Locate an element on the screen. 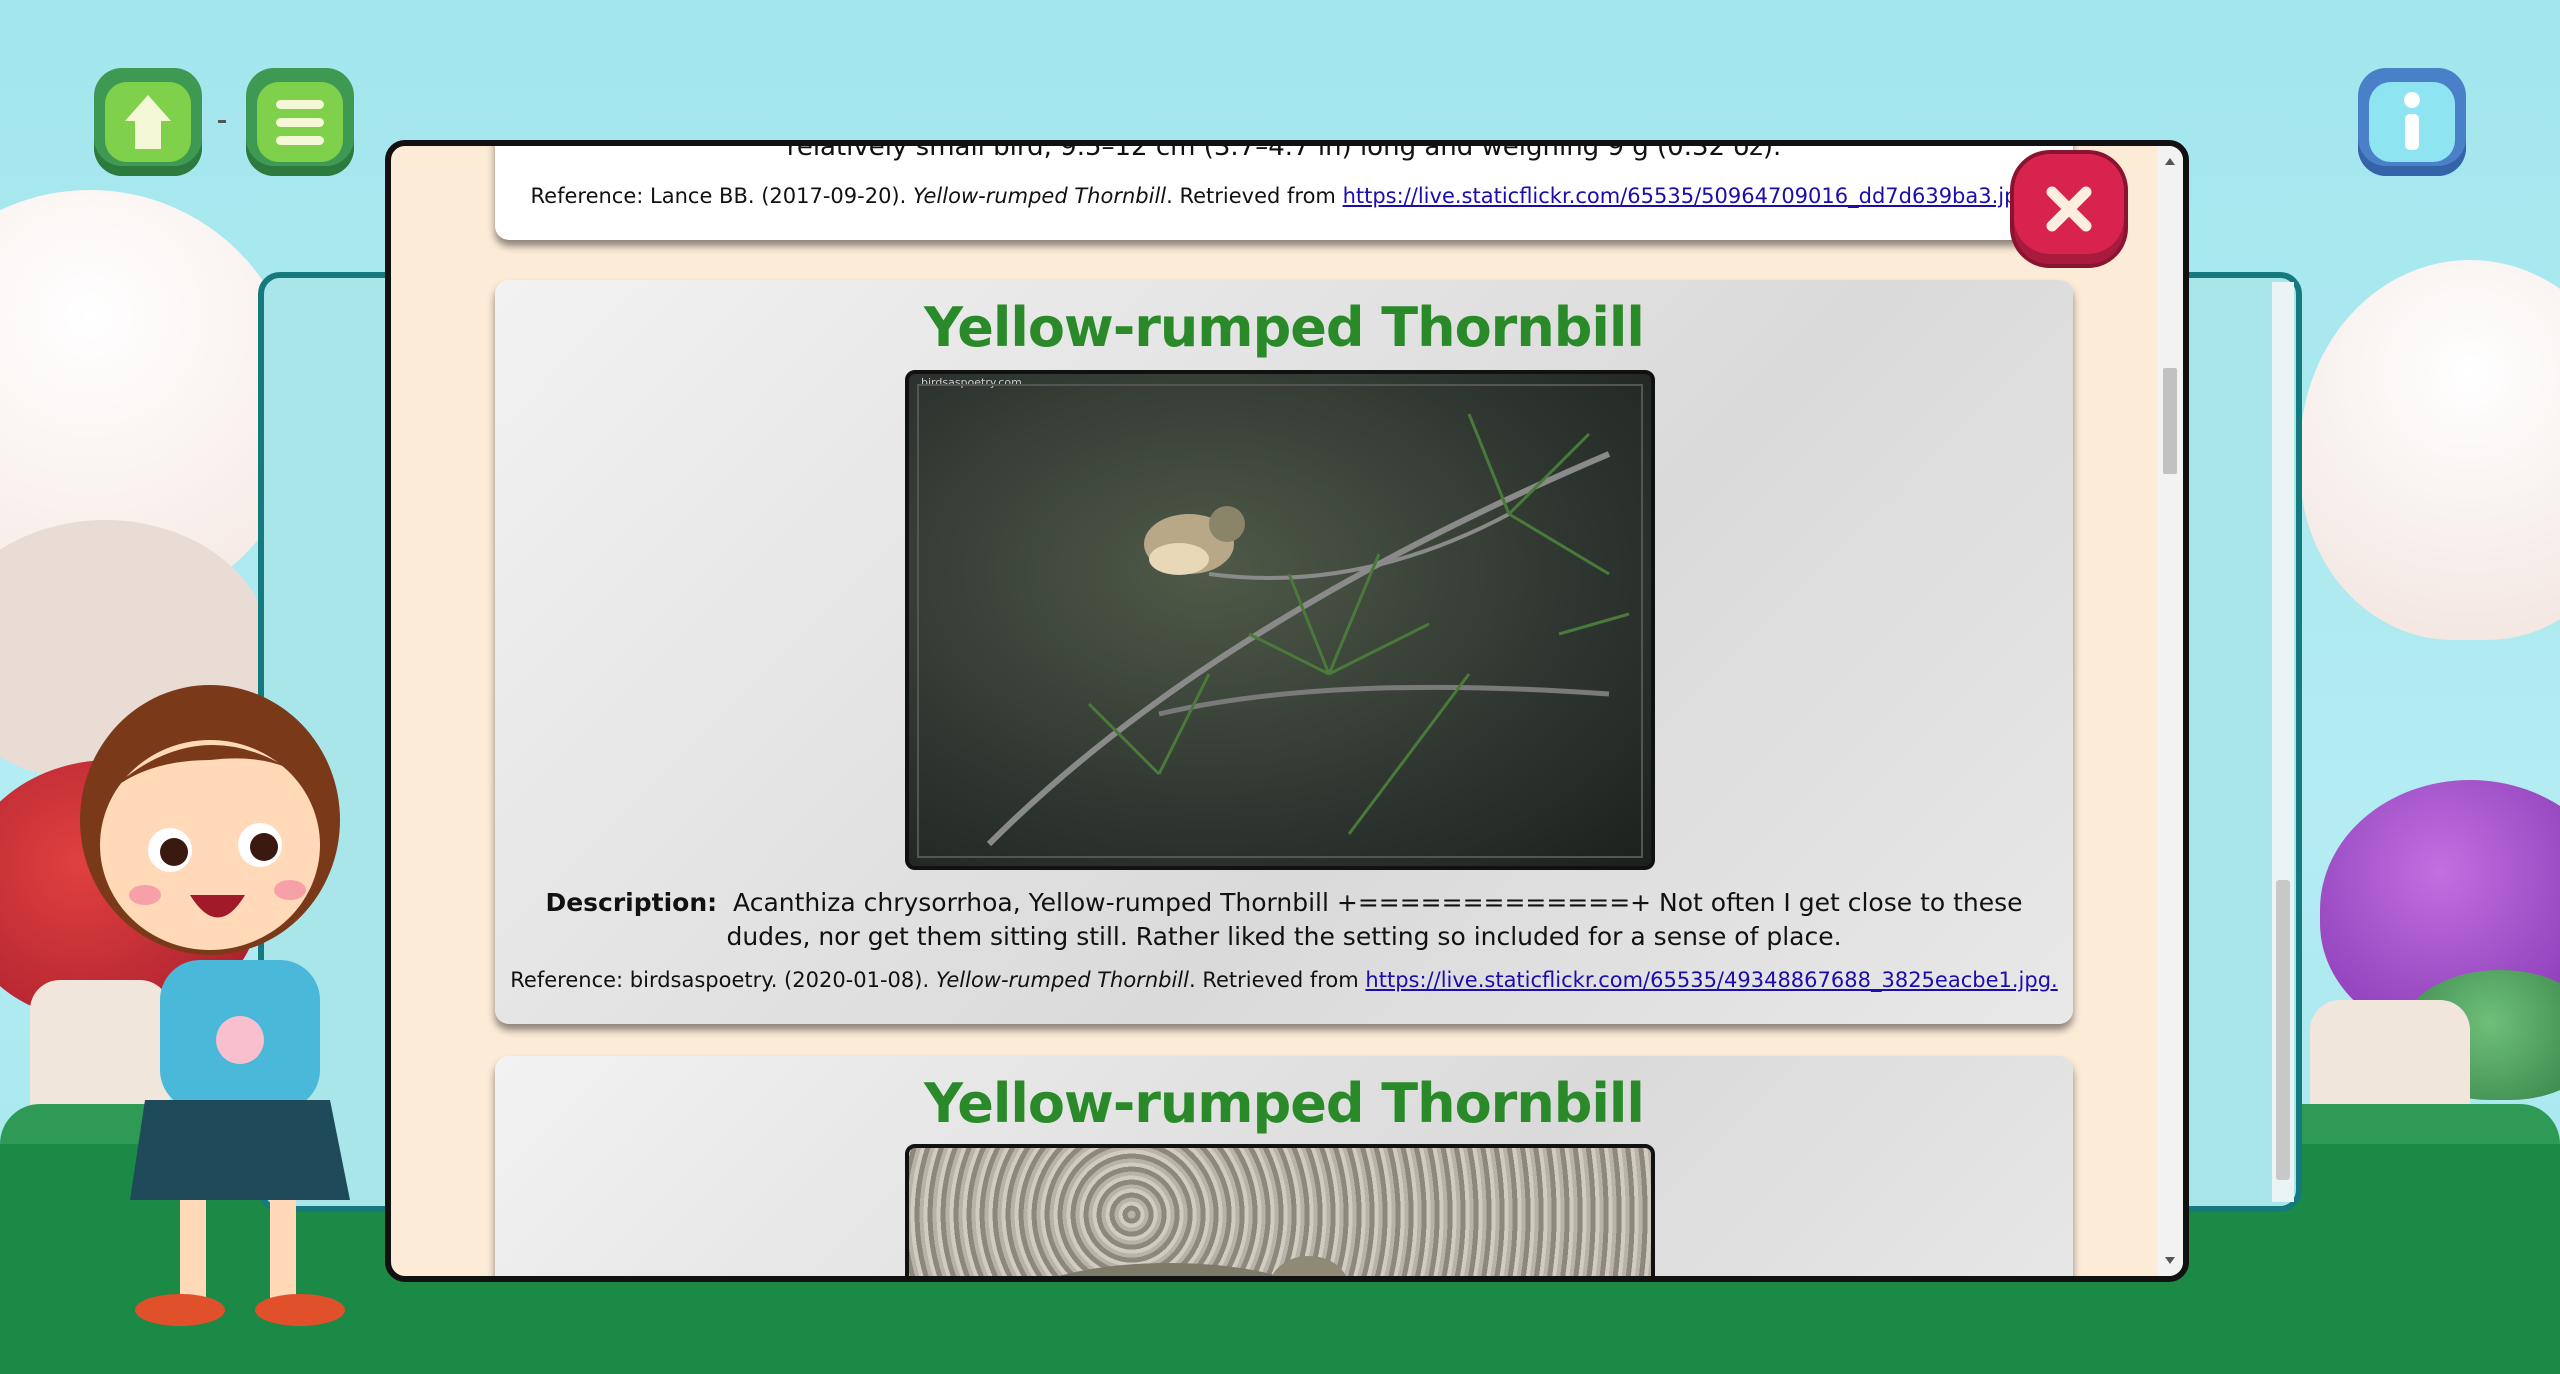 The width and height of the screenshot is (2560, 1374). scroll-up-arrow is located at coordinates (2170, 161).